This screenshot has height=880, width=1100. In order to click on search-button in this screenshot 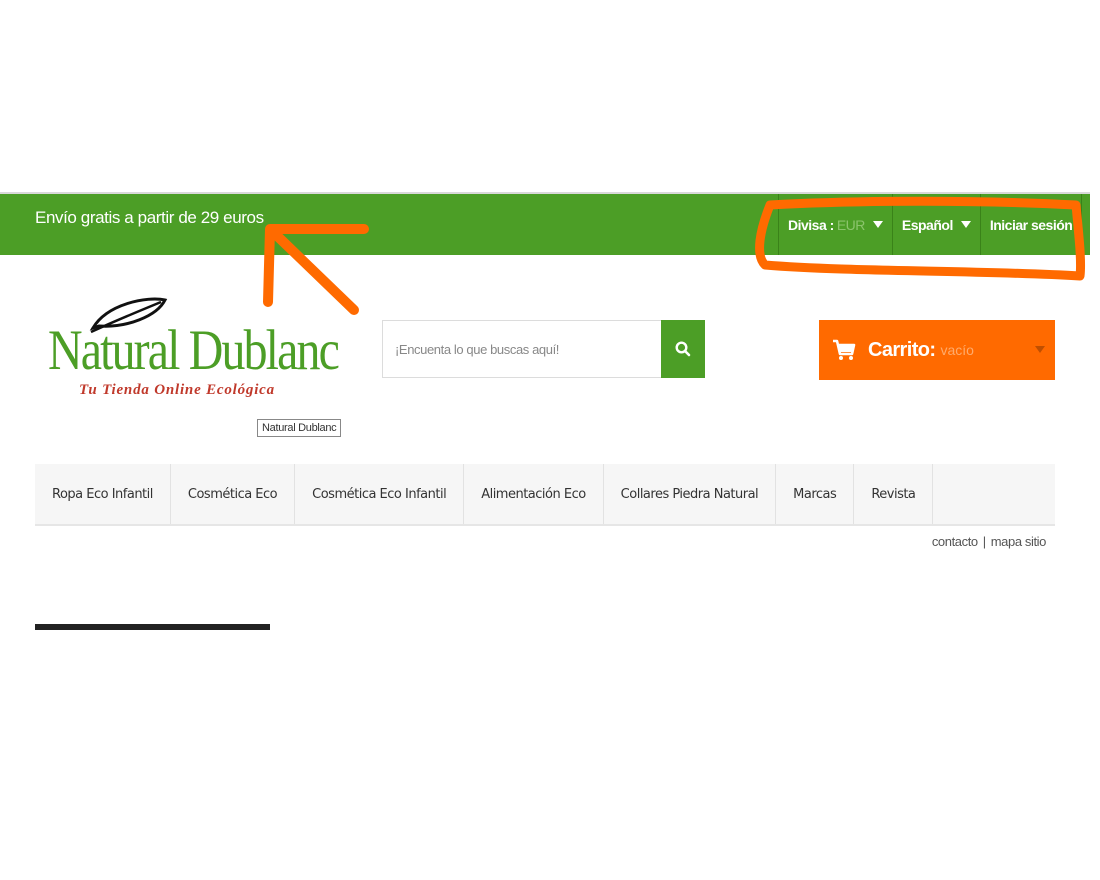, I will do `click(683, 349)`.